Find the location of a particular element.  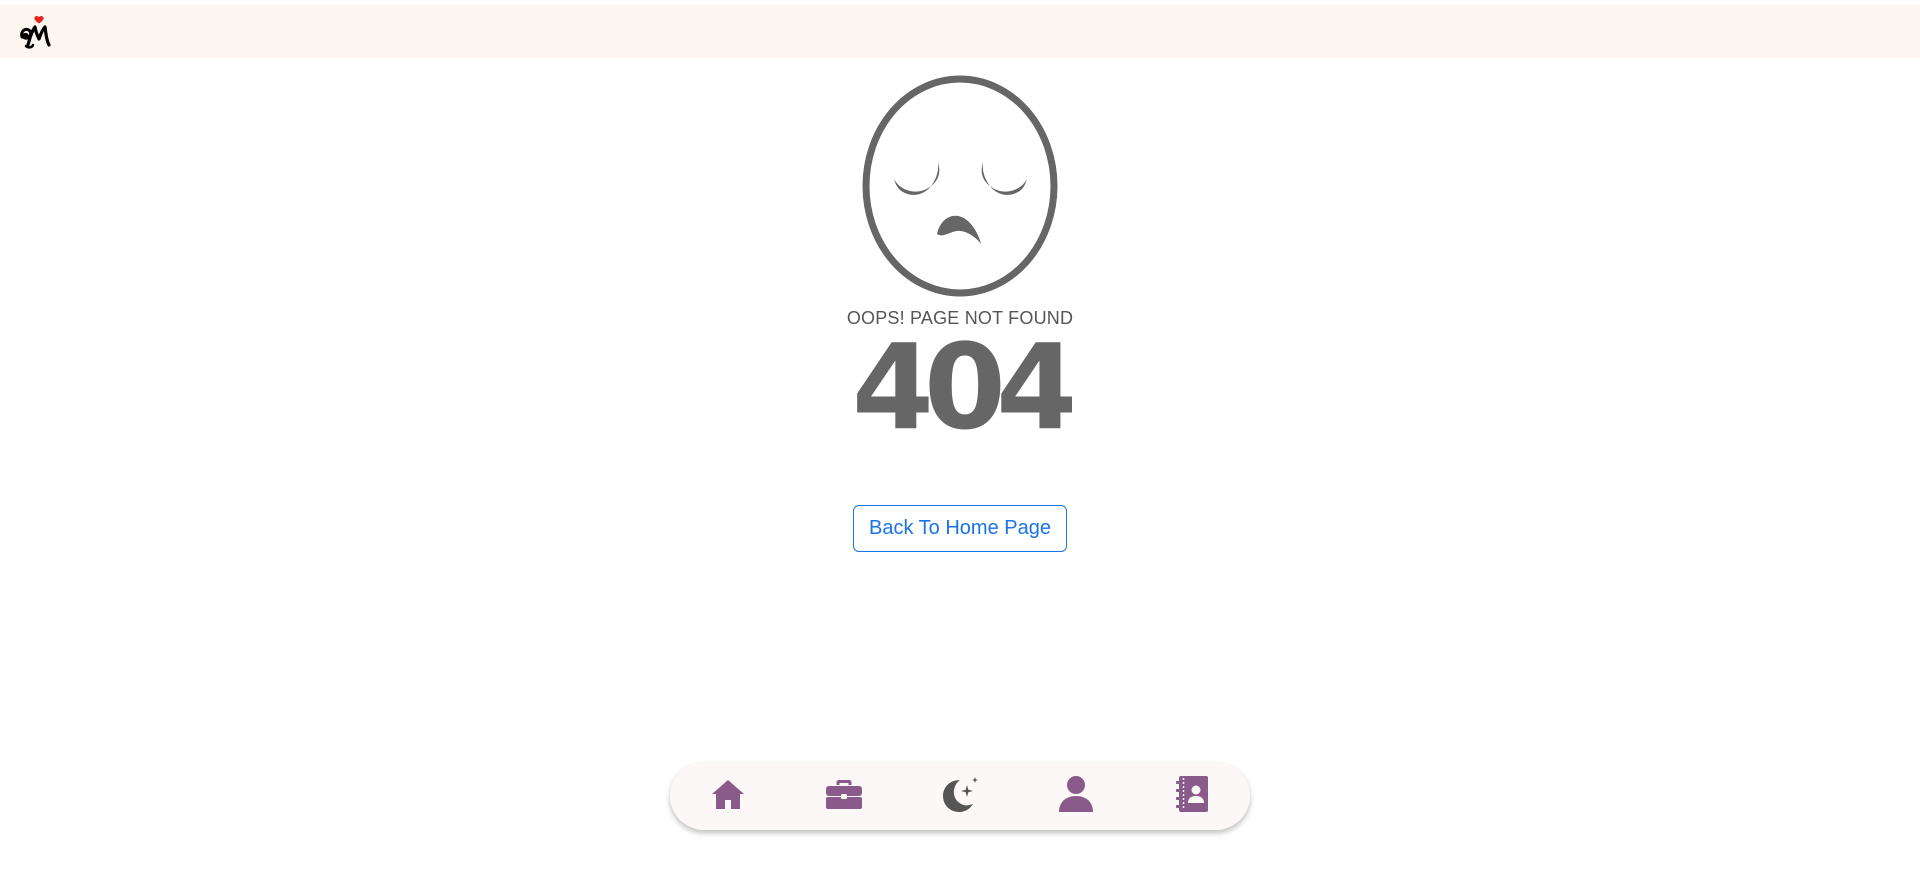

error-code-404: 404 is located at coordinates (966, 387).